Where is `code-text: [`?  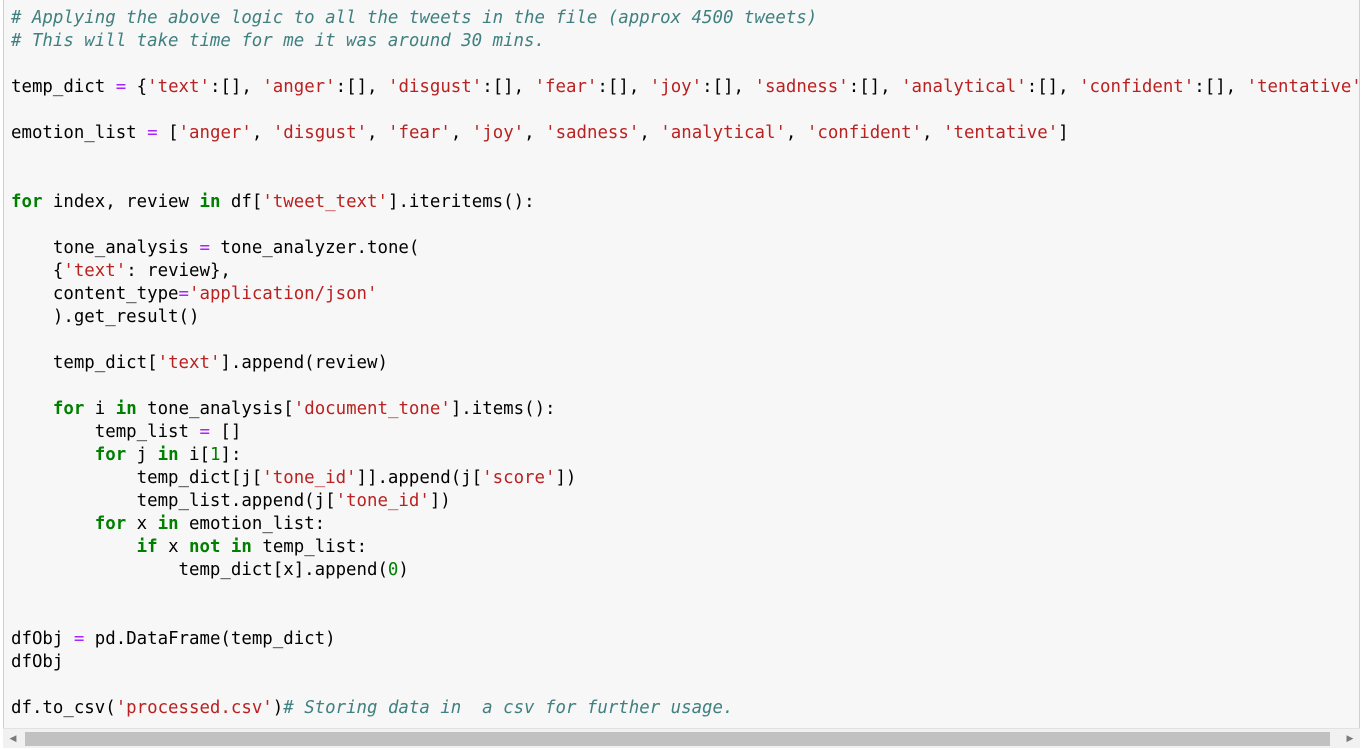 code-text: [ is located at coordinates (168, 133).